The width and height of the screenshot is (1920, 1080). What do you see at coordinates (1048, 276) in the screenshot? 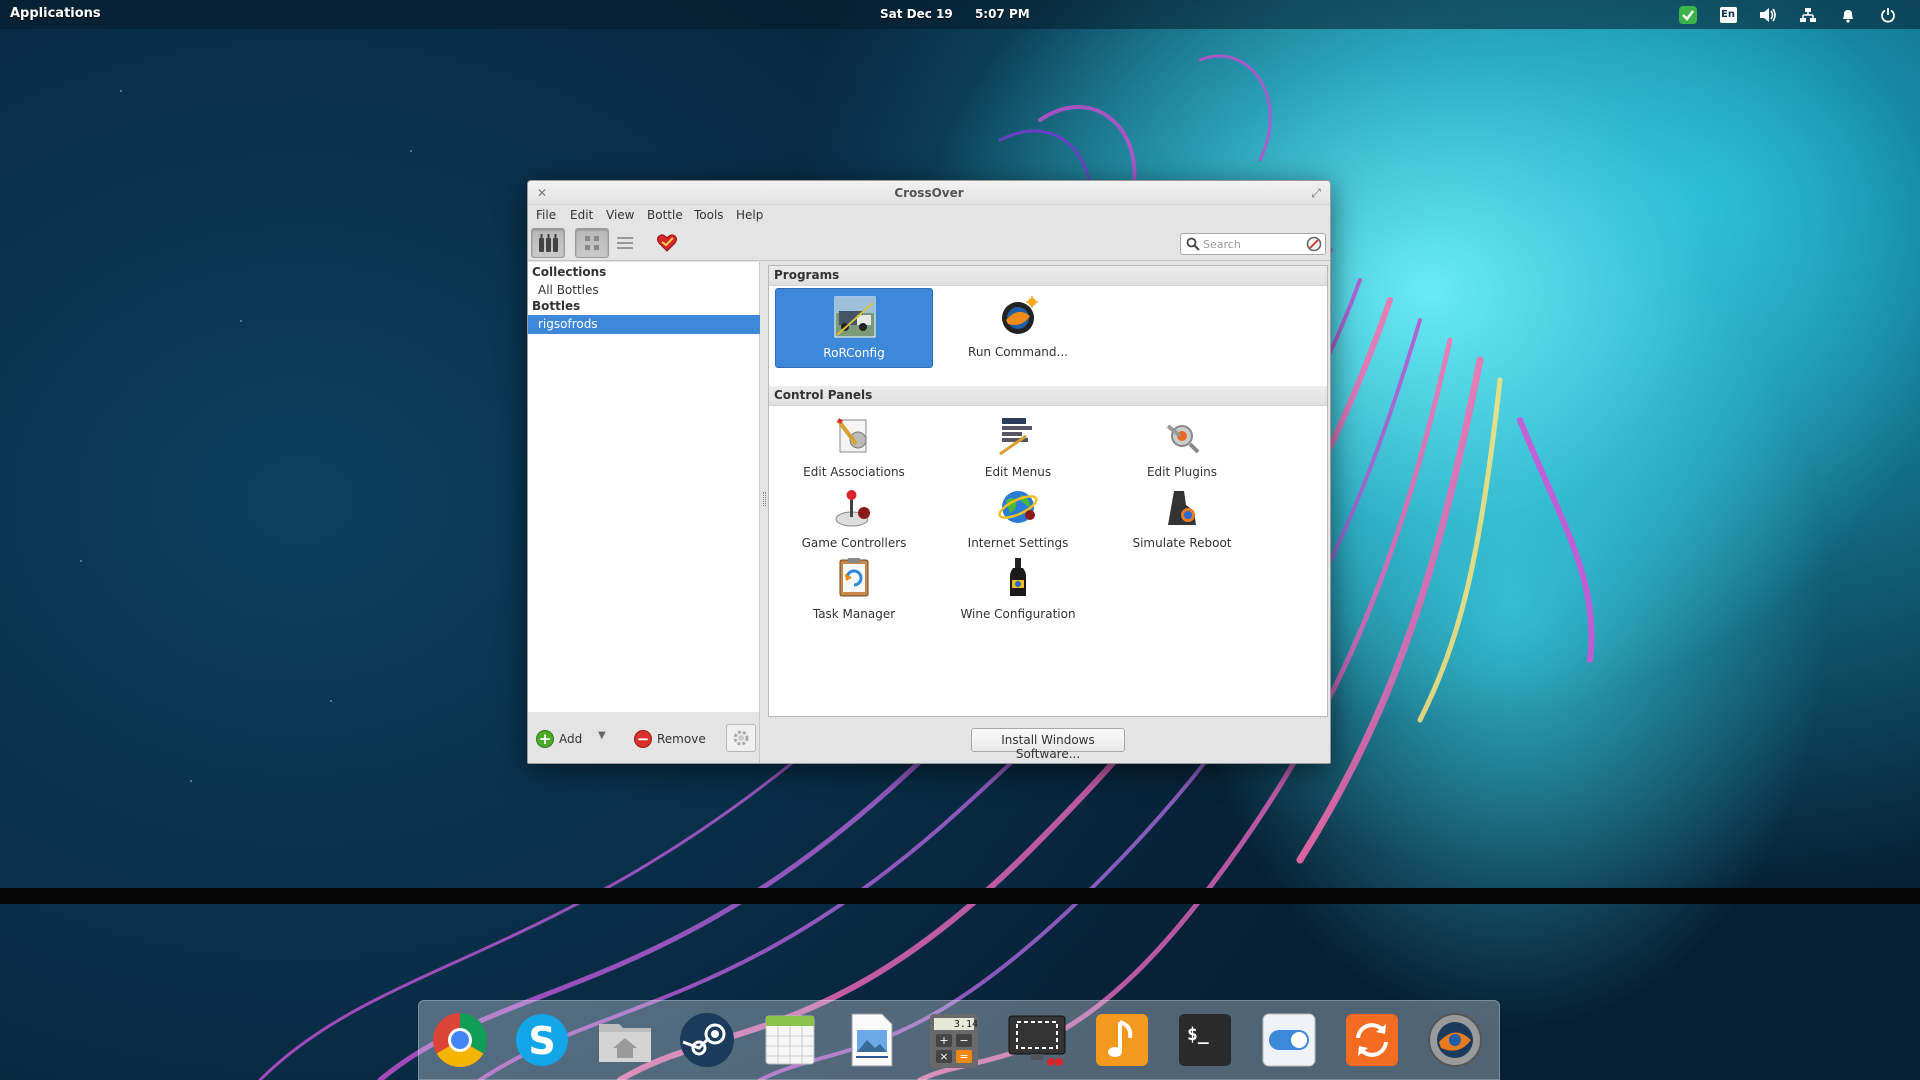
I see `programs-header: Programs` at bounding box center [1048, 276].